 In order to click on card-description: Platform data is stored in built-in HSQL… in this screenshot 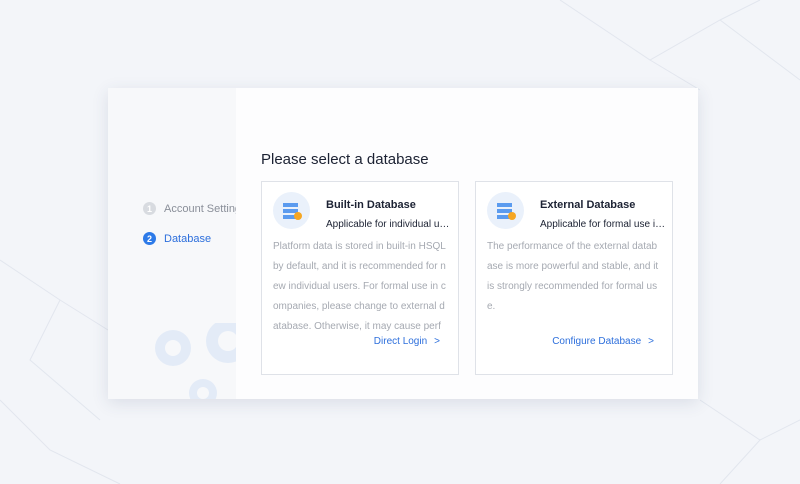, I will do `click(359, 286)`.